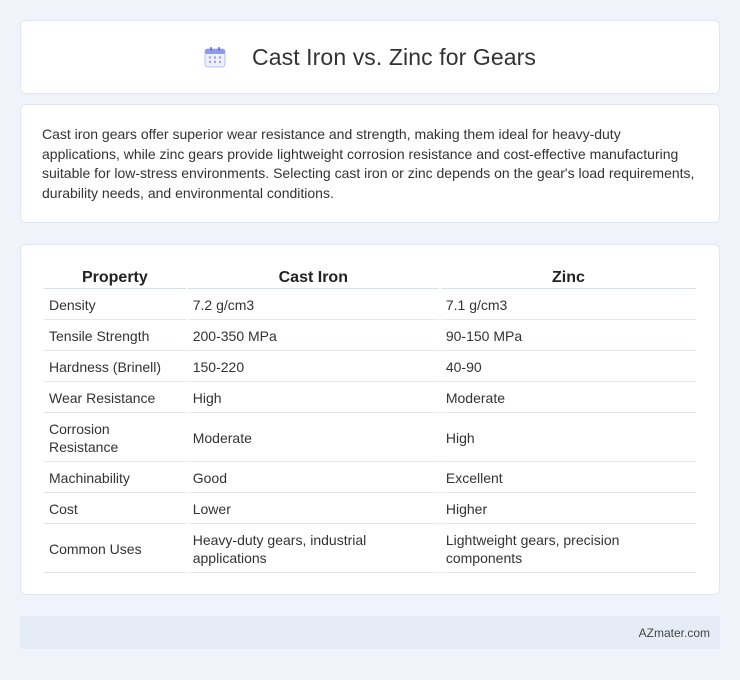 This screenshot has width=740, height=680. Describe the element at coordinates (568, 336) in the screenshot. I see `zinc-cell: 90-150 MPa` at that location.